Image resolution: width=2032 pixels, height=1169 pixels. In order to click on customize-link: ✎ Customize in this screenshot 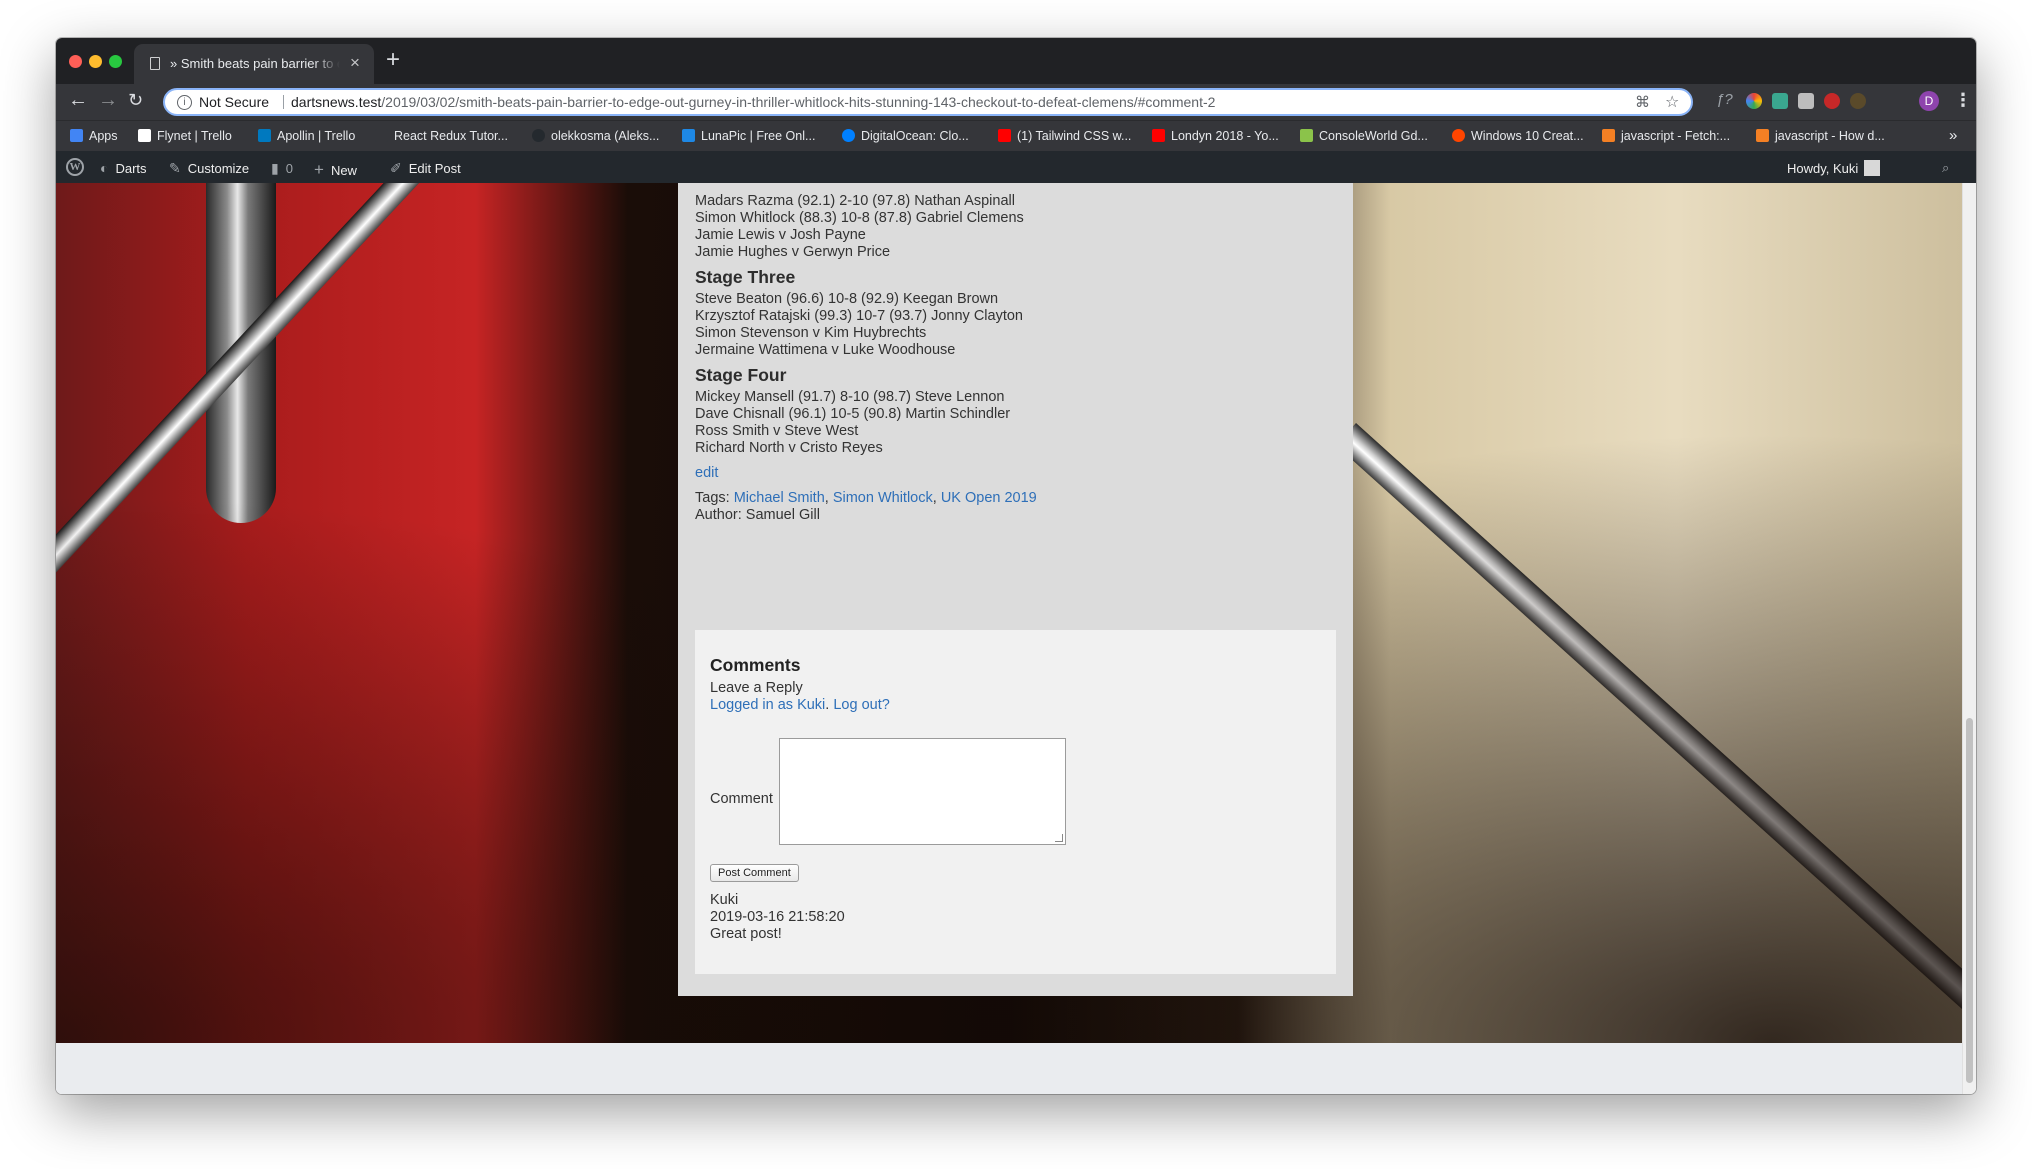, I will do `click(209, 168)`.